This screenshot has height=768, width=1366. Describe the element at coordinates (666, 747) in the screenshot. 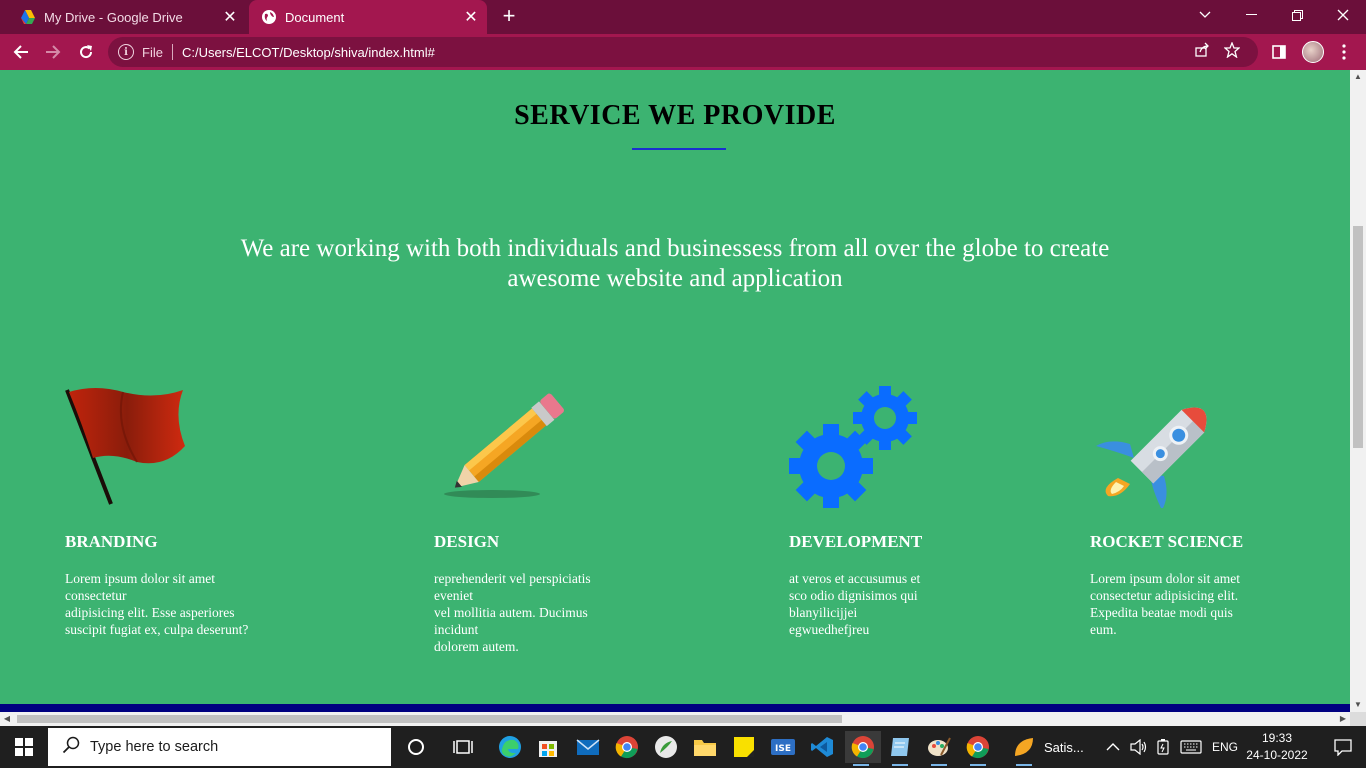

I see `greenshot-icon` at that location.